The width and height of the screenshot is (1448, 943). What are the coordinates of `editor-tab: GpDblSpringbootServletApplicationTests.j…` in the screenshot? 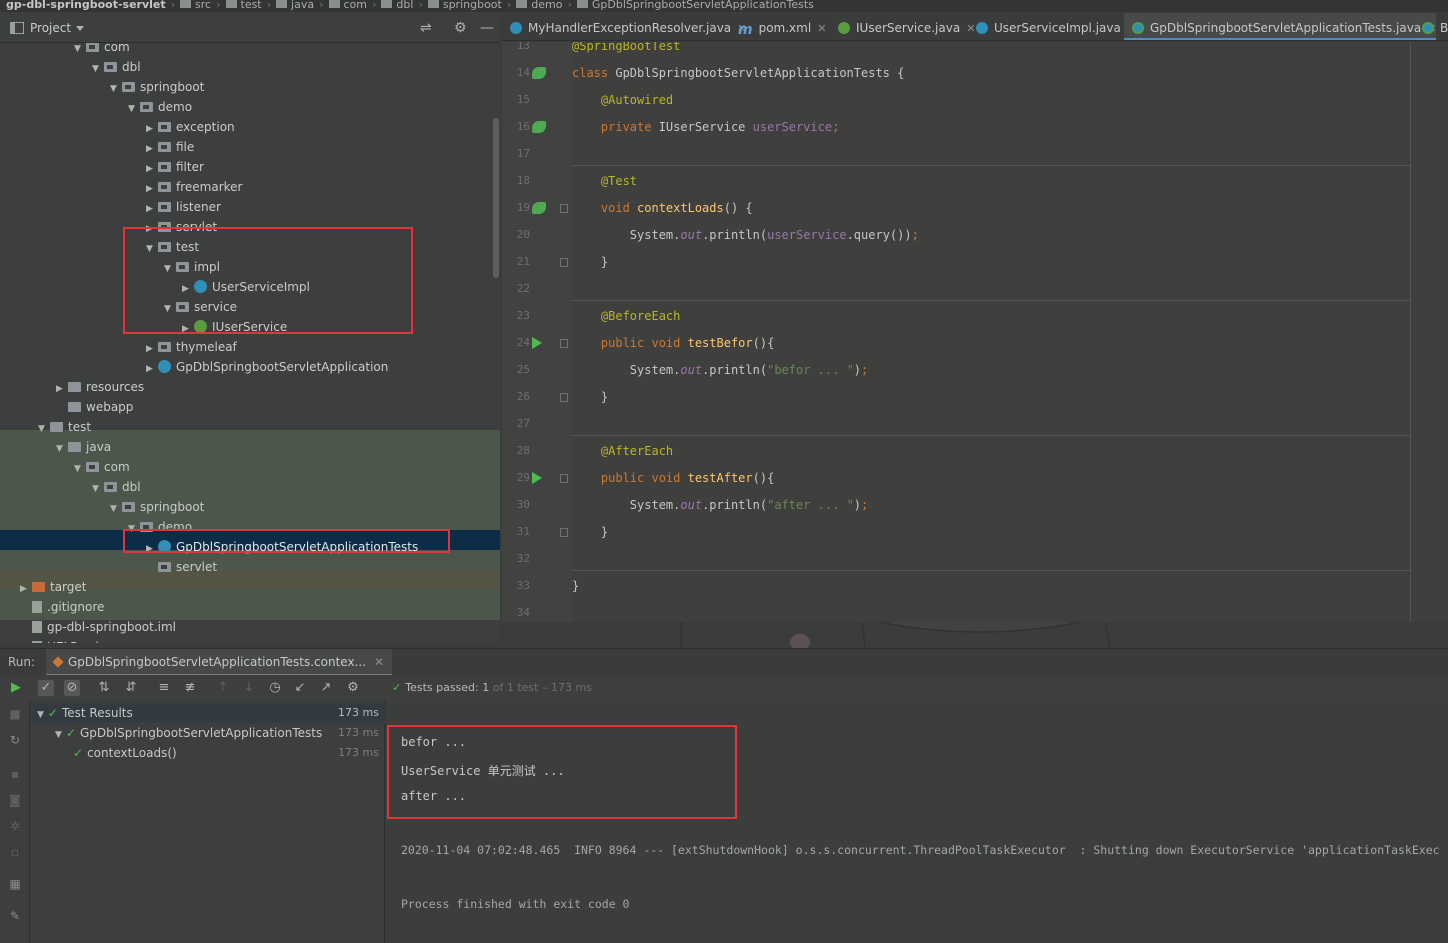 It's located at (1280, 26).